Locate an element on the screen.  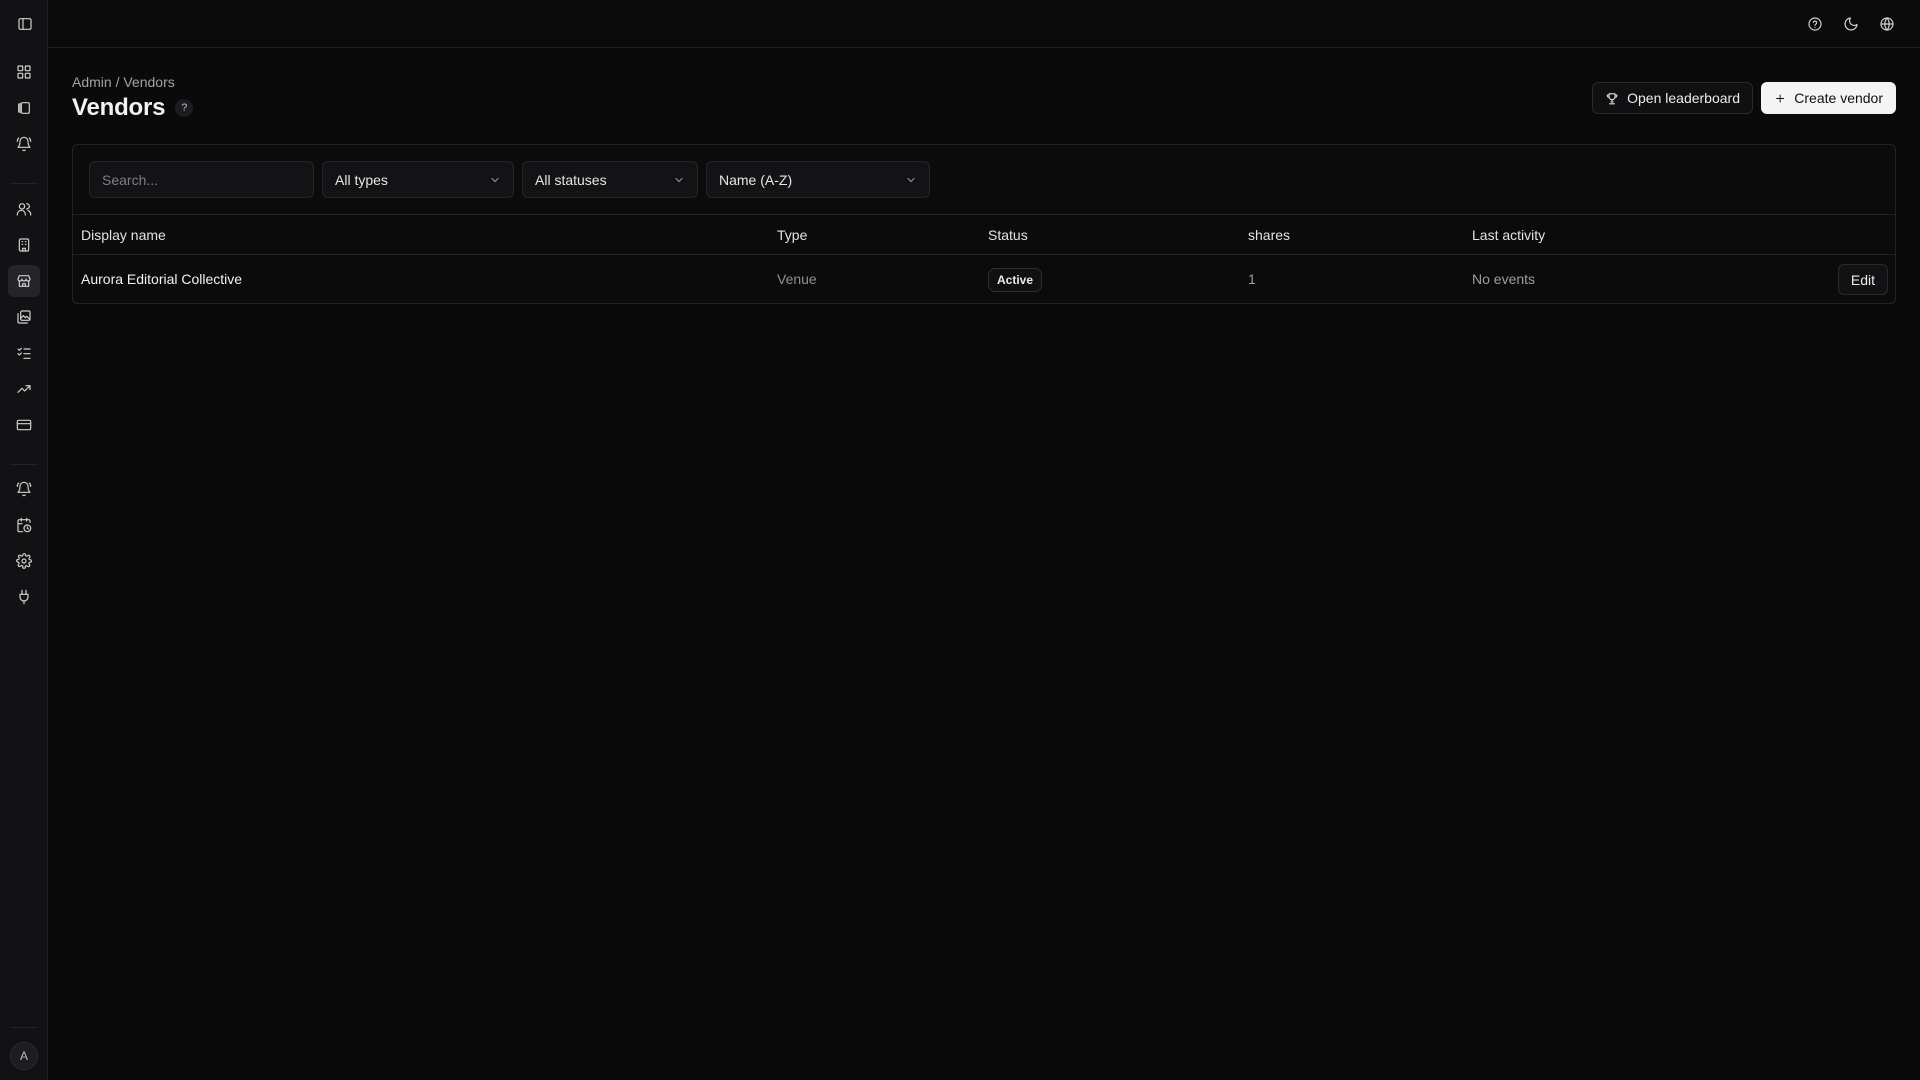
column-header-type: Type is located at coordinates (792, 235).